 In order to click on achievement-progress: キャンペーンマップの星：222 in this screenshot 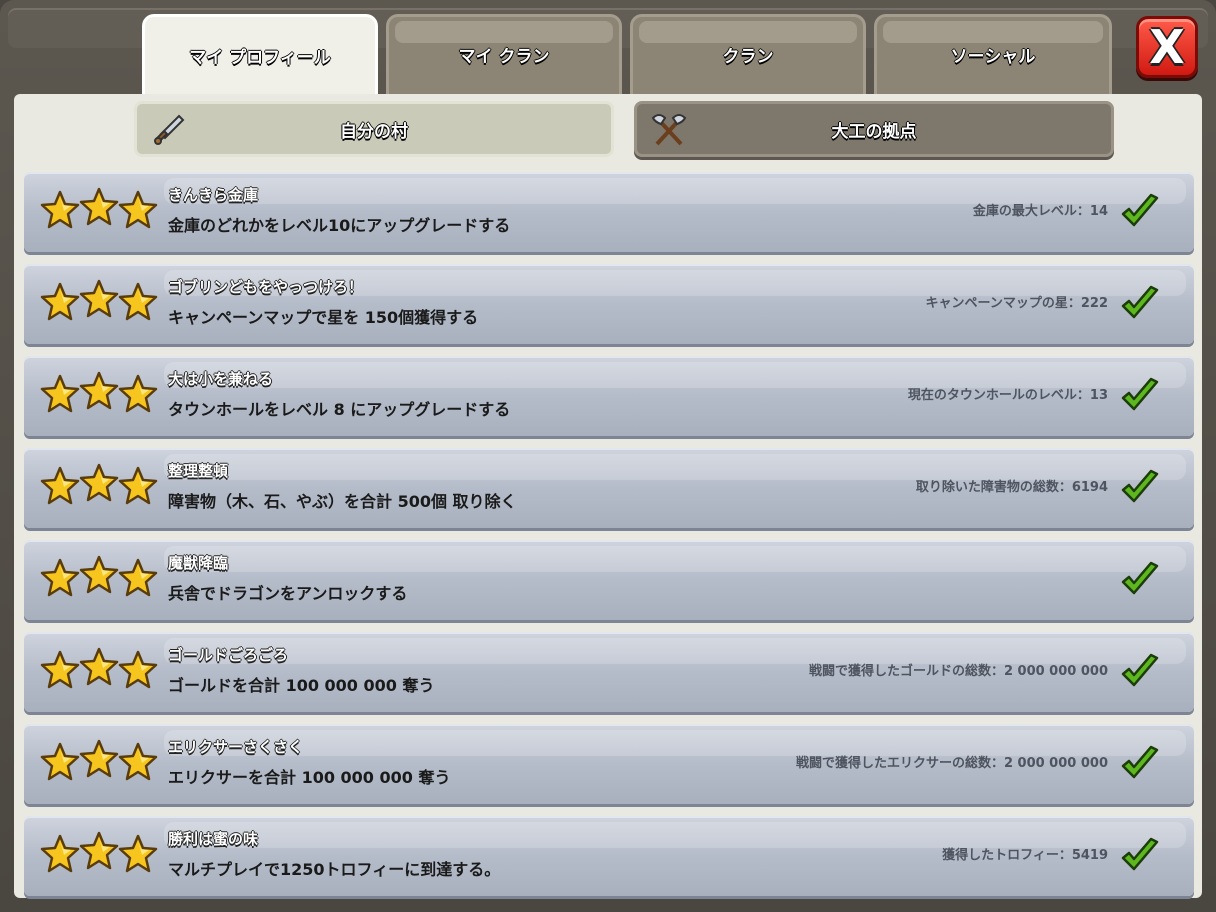, I will do `click(1017, 303)`.